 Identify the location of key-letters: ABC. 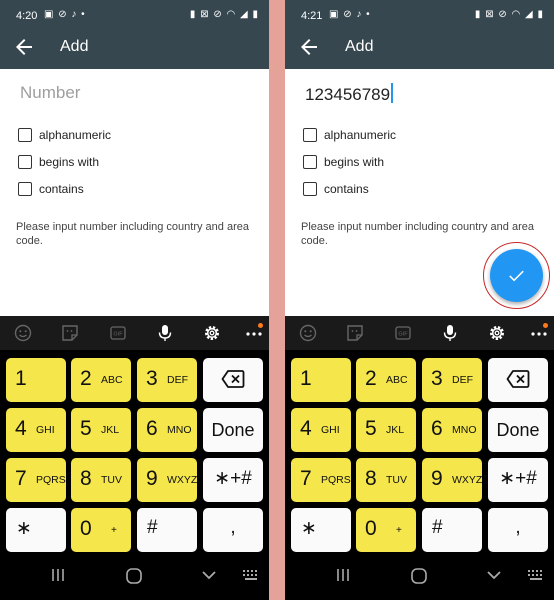
(397, 380).